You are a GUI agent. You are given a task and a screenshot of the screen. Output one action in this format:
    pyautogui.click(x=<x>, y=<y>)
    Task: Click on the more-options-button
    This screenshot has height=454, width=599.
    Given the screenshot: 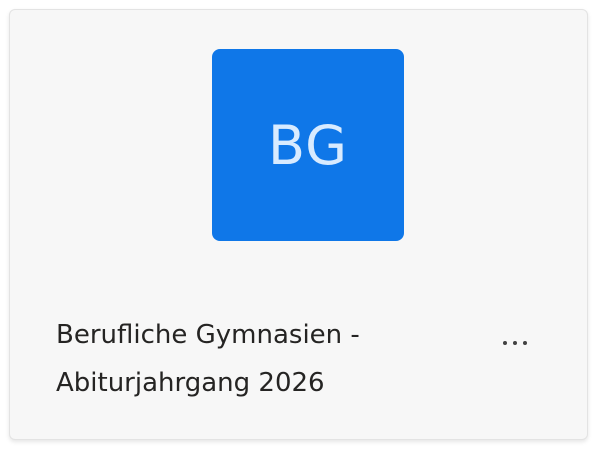 What is the action you would take?
    pyautogui.click(x=515, y=343)
    